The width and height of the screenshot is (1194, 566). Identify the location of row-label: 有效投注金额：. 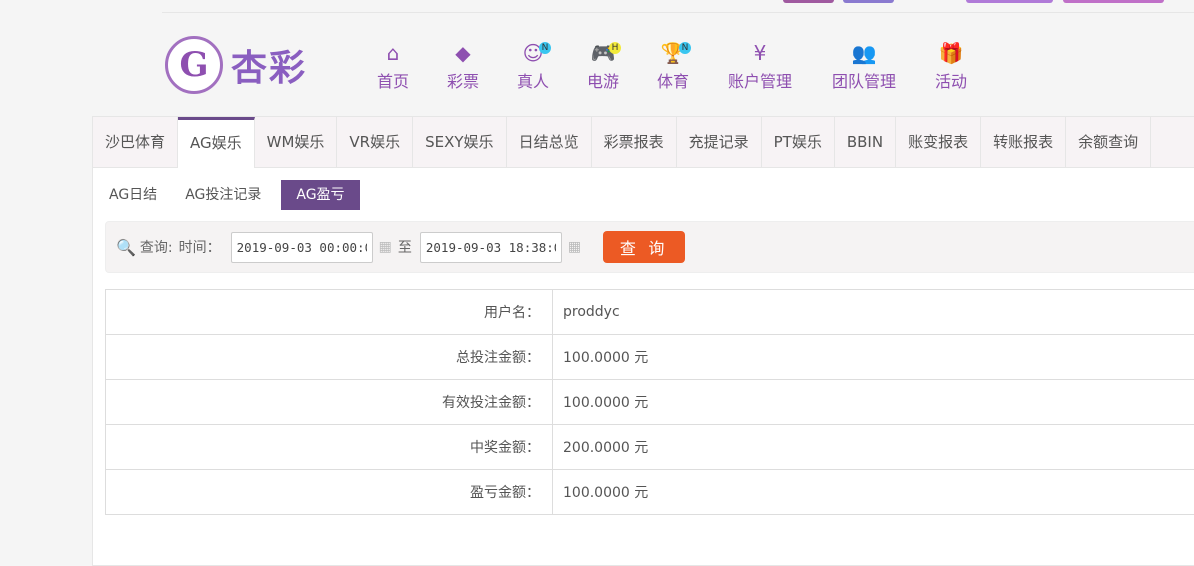
(329, 402).